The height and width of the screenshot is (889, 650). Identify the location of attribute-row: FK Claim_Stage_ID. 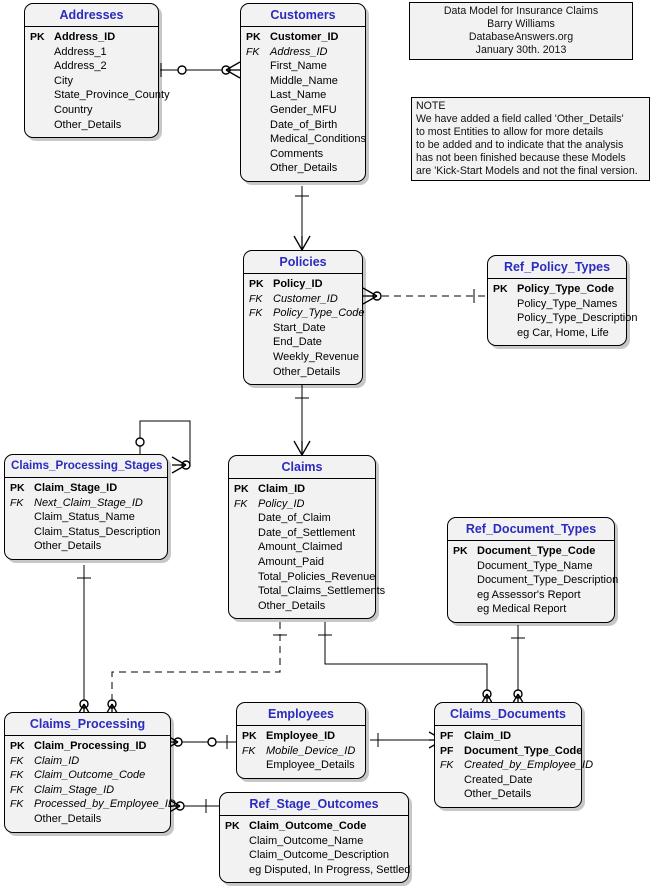
(88, 790).